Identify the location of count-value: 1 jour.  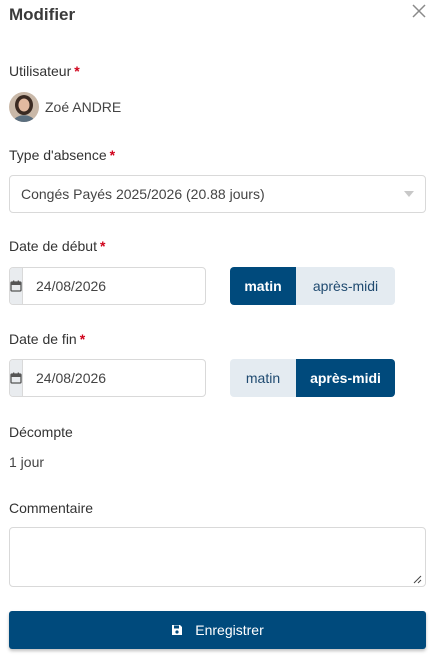
(27, 462).